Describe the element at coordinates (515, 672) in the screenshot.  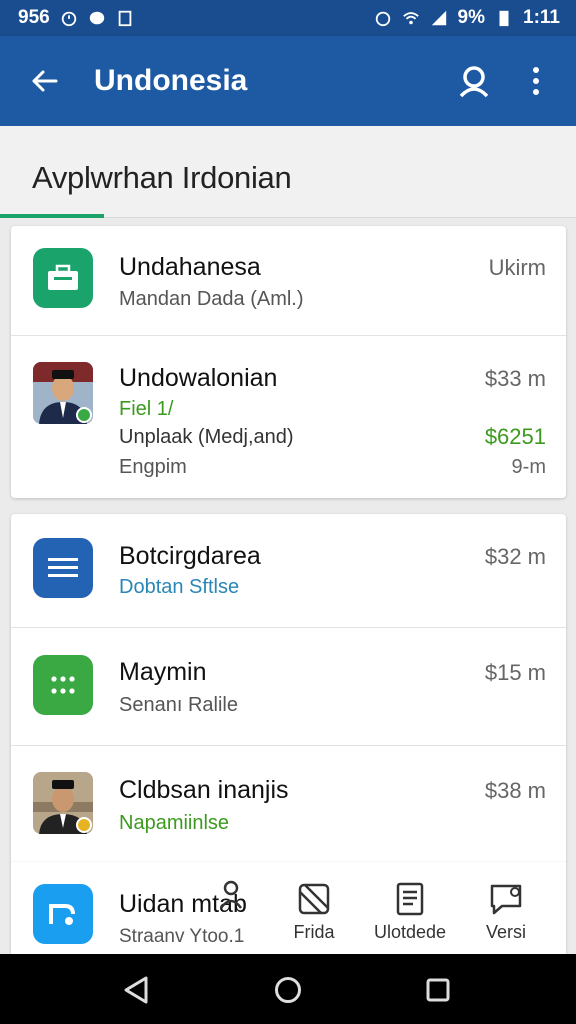
I see `item-meta: $15 m` at that location.